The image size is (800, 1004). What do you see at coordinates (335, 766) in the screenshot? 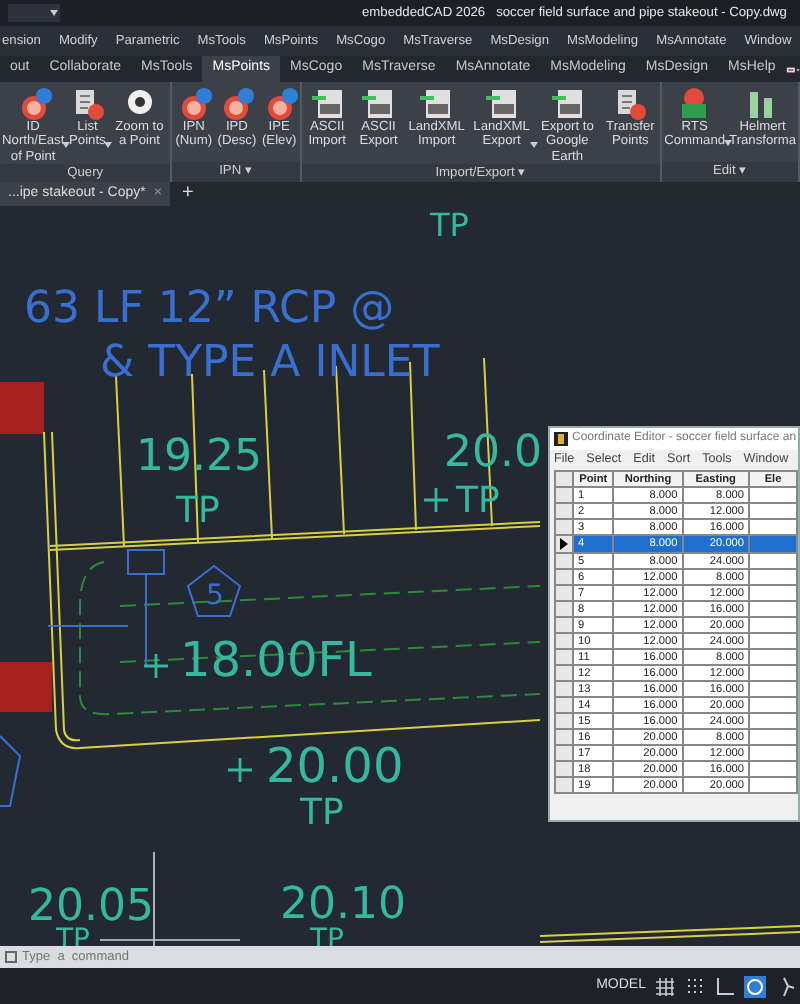
I see `elevation-label: 20.00` at bounding box center [335, 766].